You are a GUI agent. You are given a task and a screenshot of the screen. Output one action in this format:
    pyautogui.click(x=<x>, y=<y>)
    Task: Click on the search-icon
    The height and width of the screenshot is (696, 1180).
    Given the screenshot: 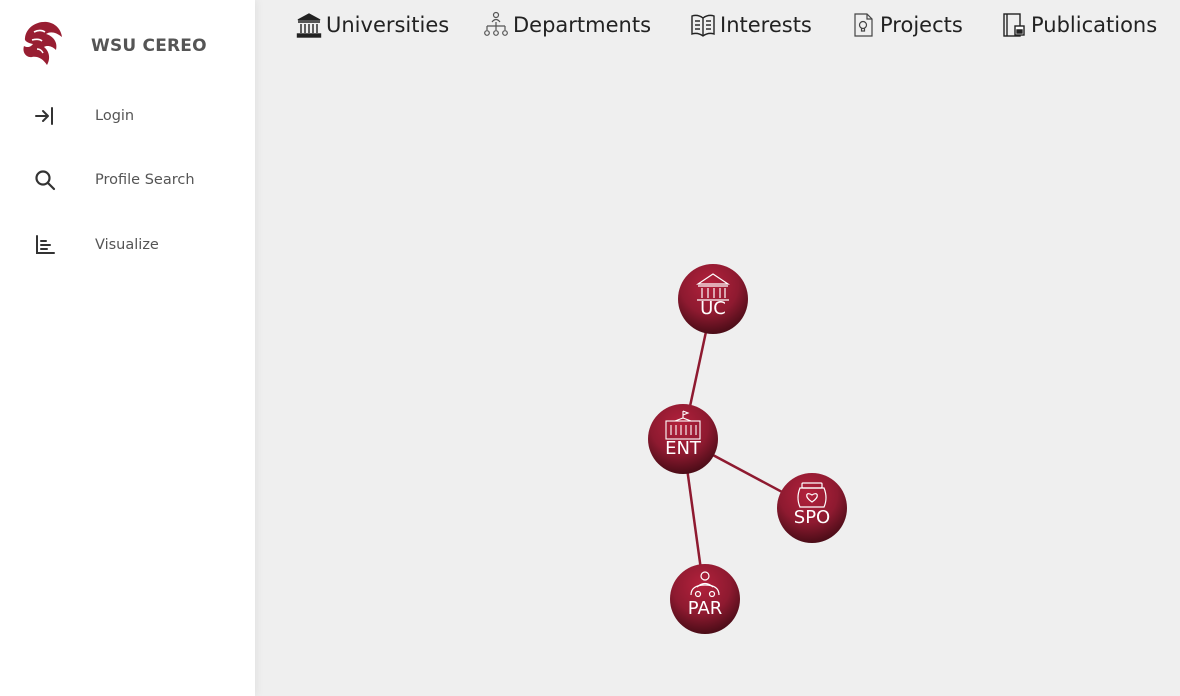 What is the action you would take?
    pyautogui.click(x=45, y=180)
    